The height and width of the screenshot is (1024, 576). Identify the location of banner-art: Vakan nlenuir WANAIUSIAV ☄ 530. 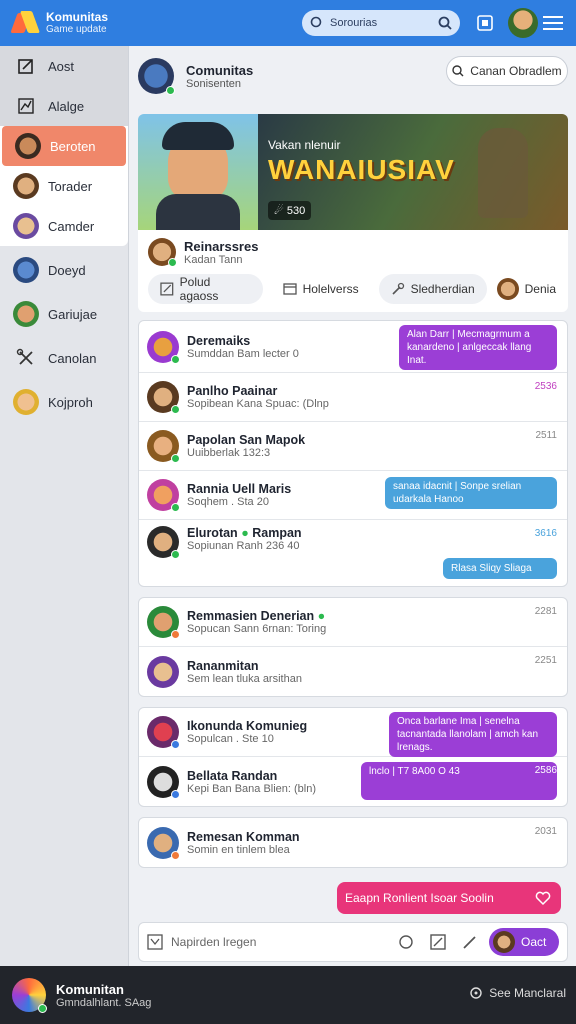
(413, 172).